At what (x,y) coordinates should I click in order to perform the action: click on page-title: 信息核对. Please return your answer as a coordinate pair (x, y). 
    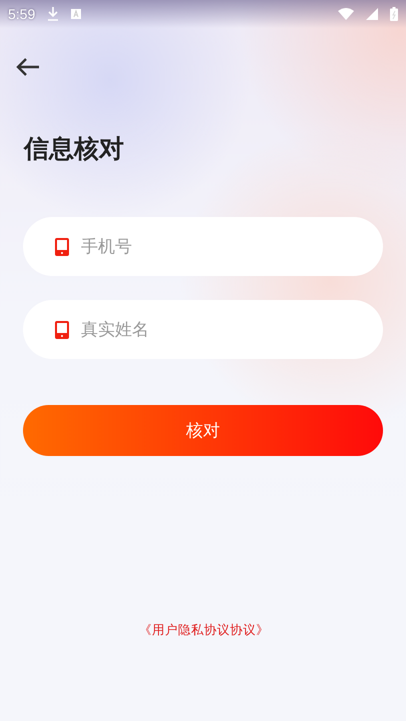
    Looking at the image, I should click on (74, 149).